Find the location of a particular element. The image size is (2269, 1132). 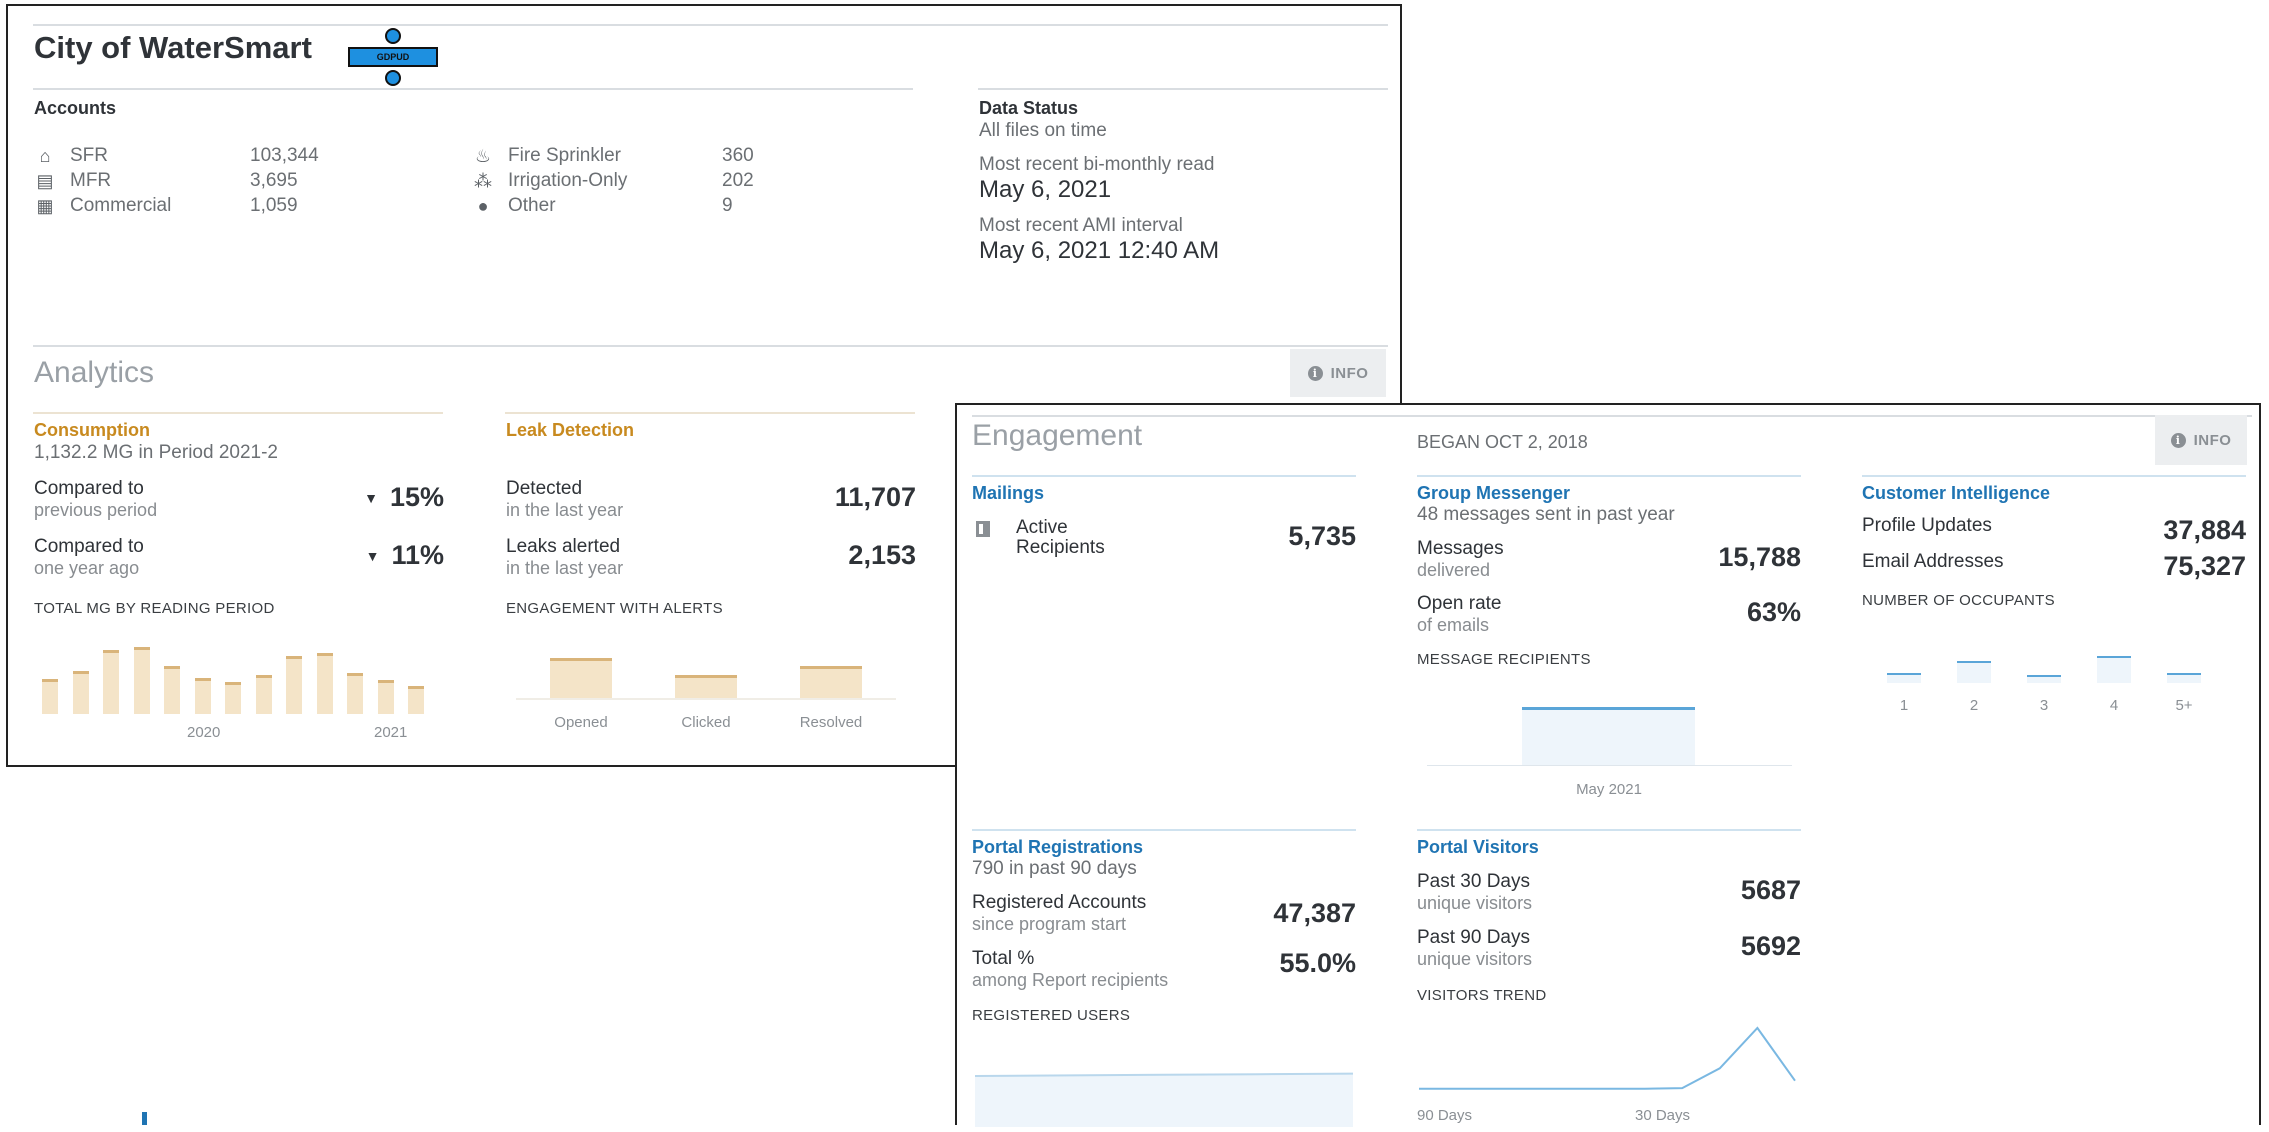

leaks-alerted-row: Leaks alerted in the last year 2,153 is located at coordinates (711, 562).